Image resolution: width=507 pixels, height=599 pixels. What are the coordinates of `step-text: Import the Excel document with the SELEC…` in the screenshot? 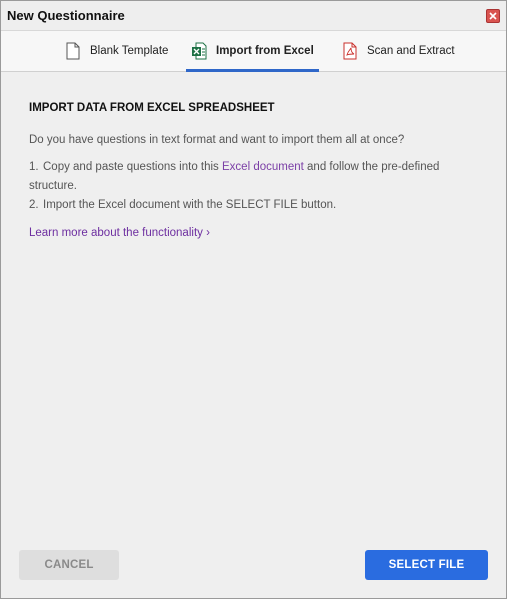 It's located at (190, 205).